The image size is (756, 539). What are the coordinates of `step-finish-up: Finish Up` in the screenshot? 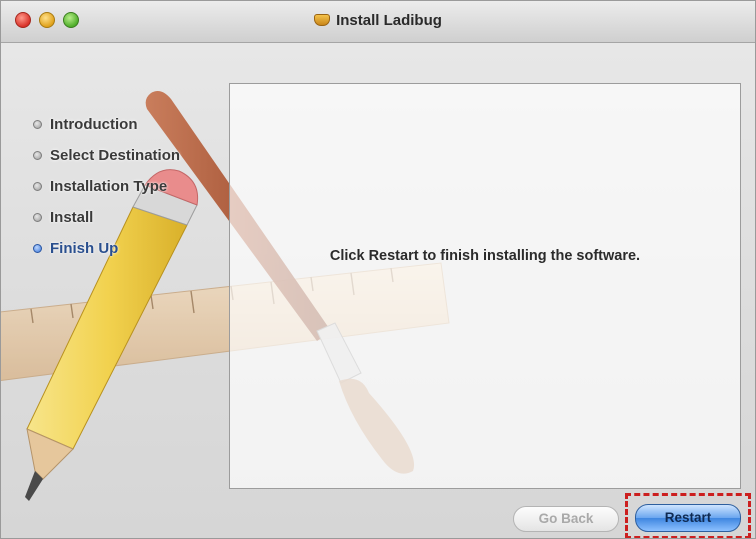 It's located at (106, 248).